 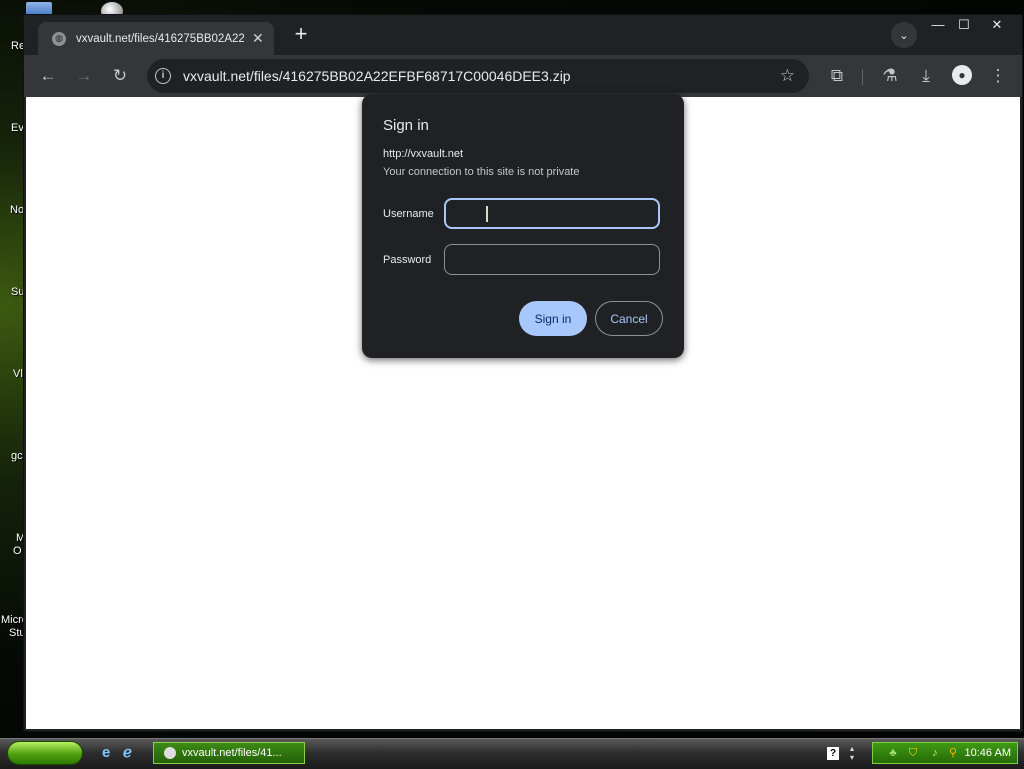 What do you see at coordinates (964, 25) in the screenshot?
I see `maximize-icon: ☐` at bounding box center [964, 25].